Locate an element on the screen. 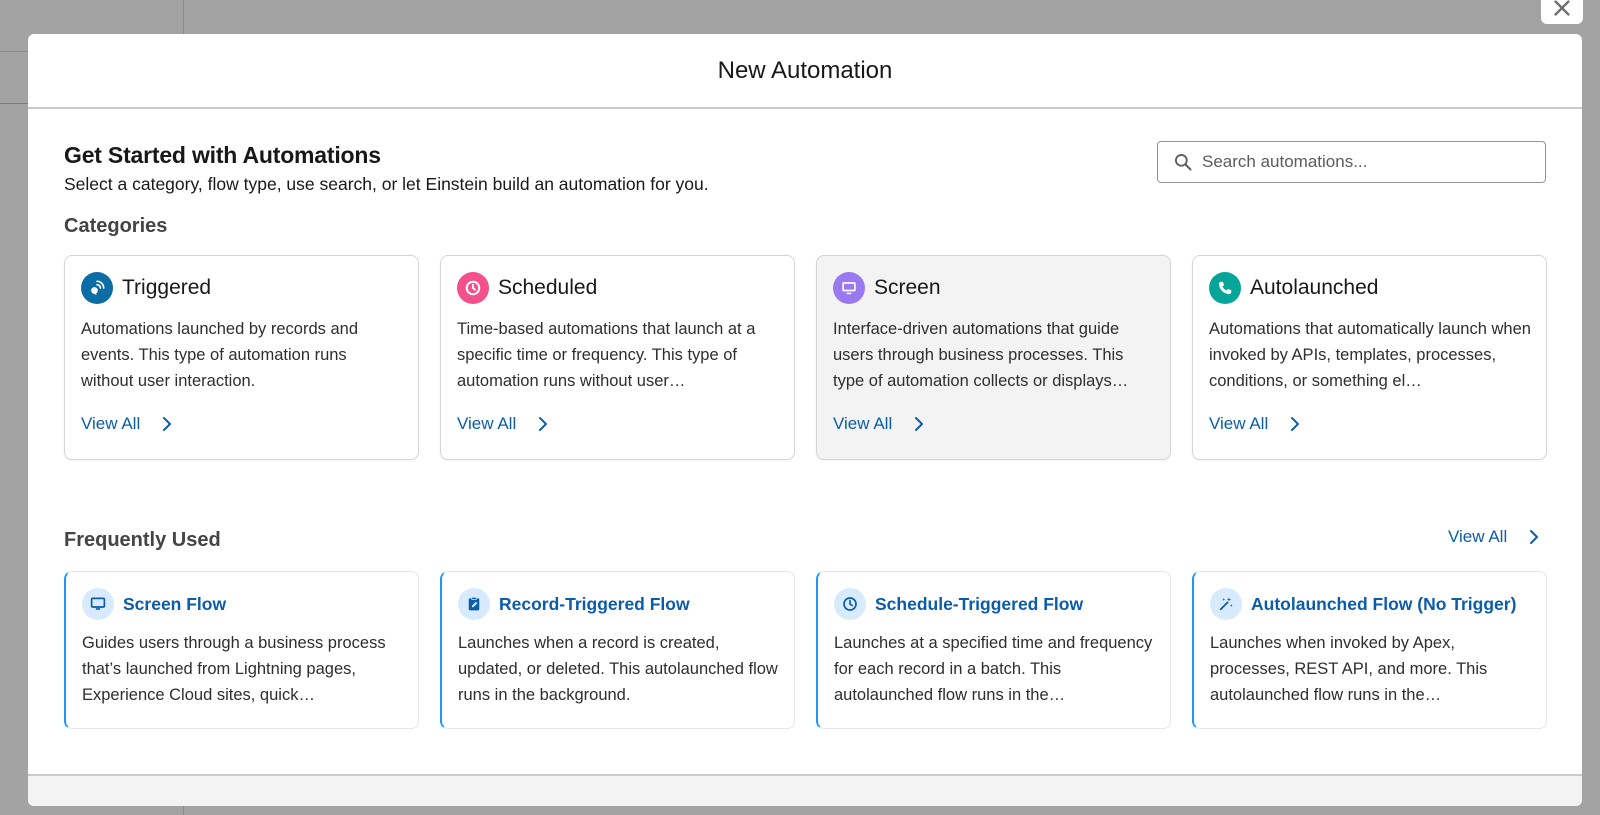 This screenshot has width=1600, height=815. category-title: Scheduled is located at coordinates (548, 287).